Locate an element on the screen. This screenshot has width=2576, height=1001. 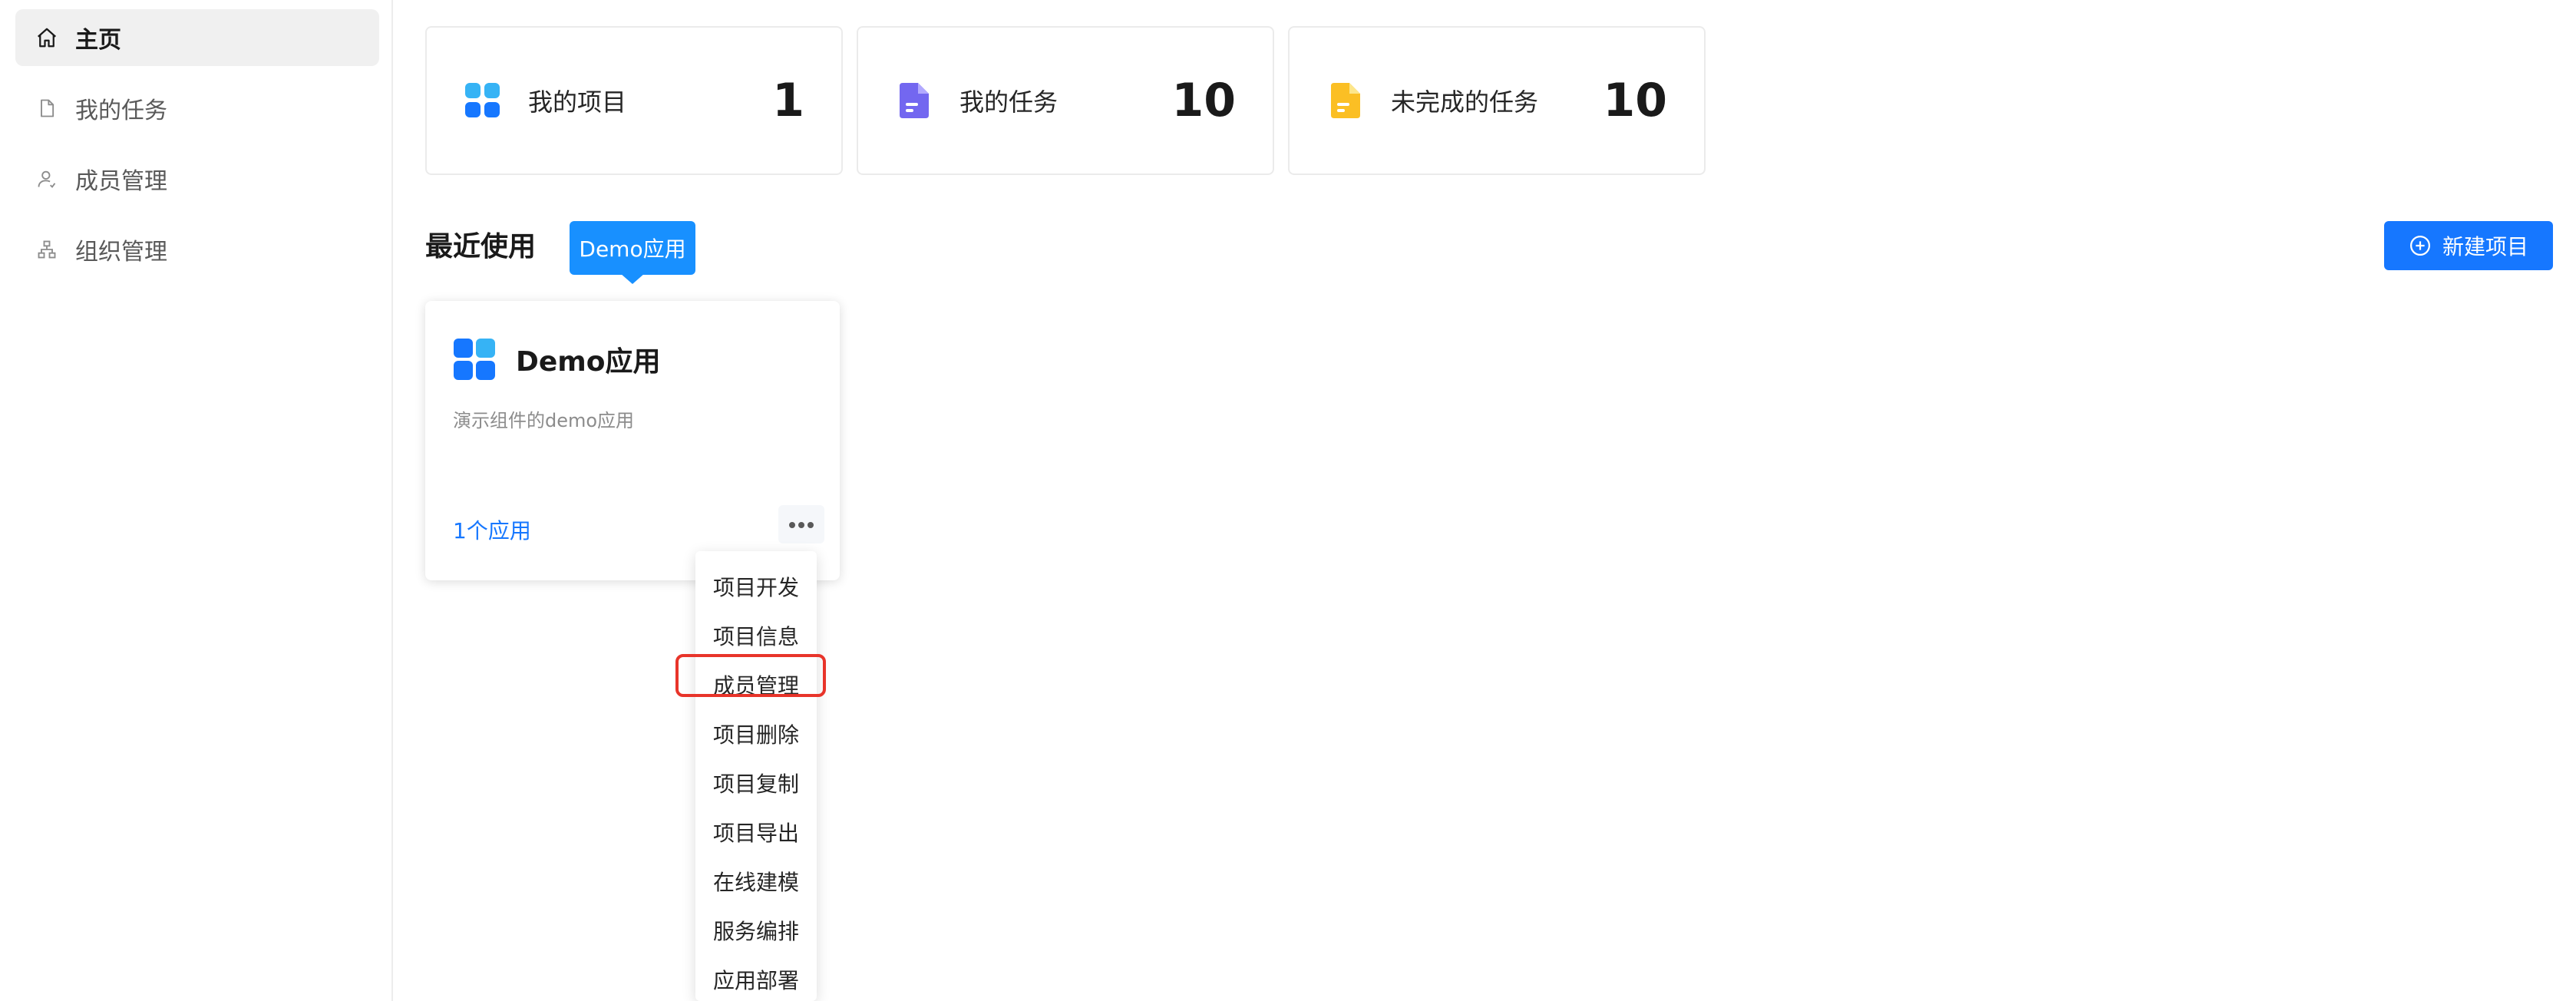
task-file-icon is located at coordinates (914, 100).